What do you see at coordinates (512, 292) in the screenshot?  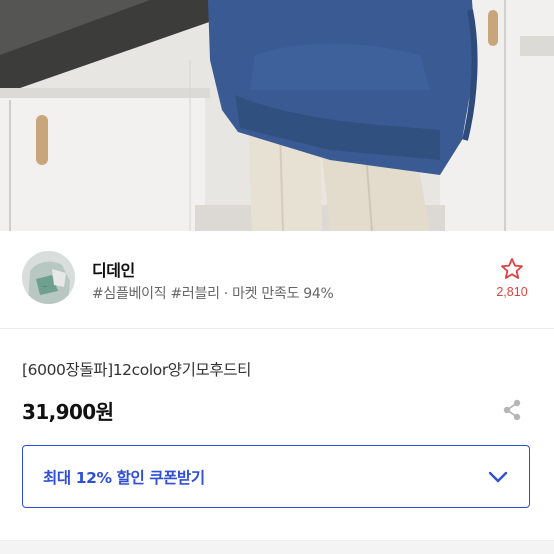 I see `favorite-count: 2,810` at bounding box center [512, 292].